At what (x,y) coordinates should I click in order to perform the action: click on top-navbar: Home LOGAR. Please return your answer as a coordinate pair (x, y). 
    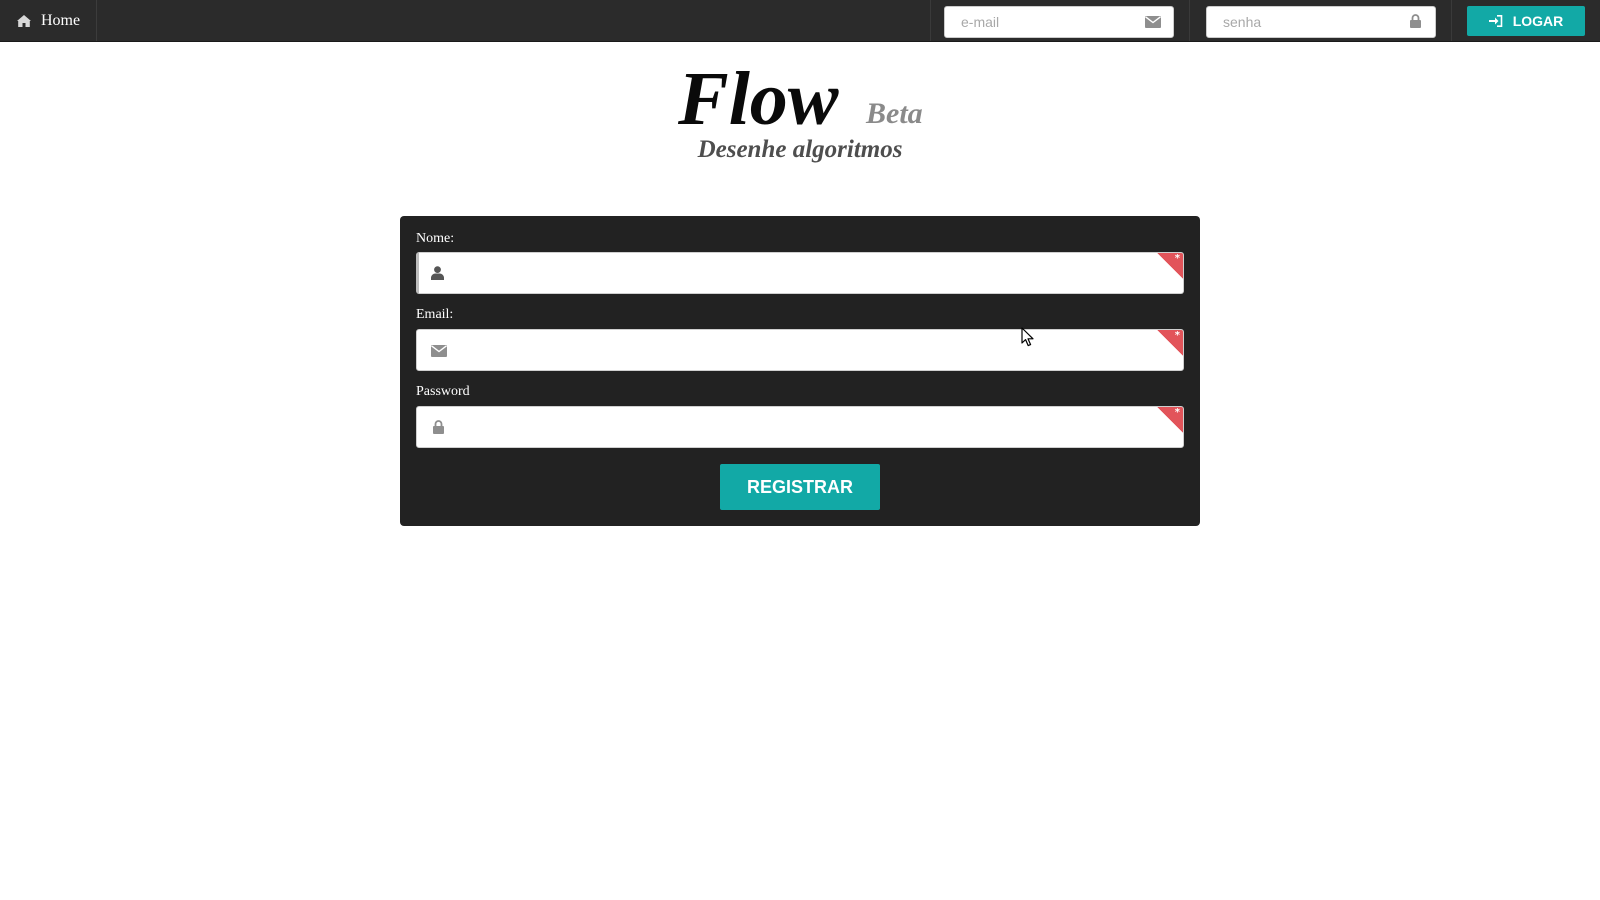
    Looking at the image, I should click on (800, 21).